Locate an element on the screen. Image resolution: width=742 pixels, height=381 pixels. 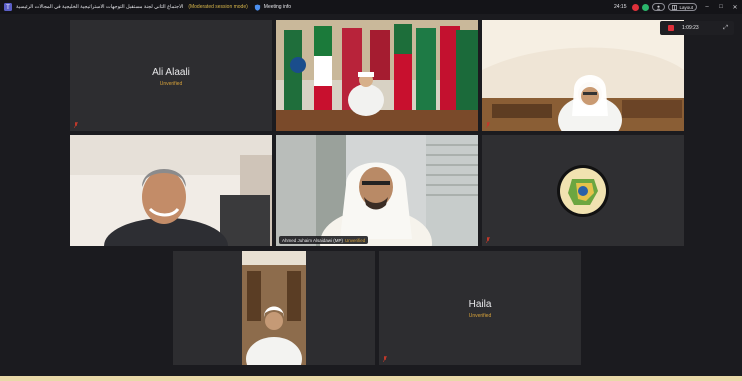
recording-time: 1:09:23 is located at coordinates (690, 28).